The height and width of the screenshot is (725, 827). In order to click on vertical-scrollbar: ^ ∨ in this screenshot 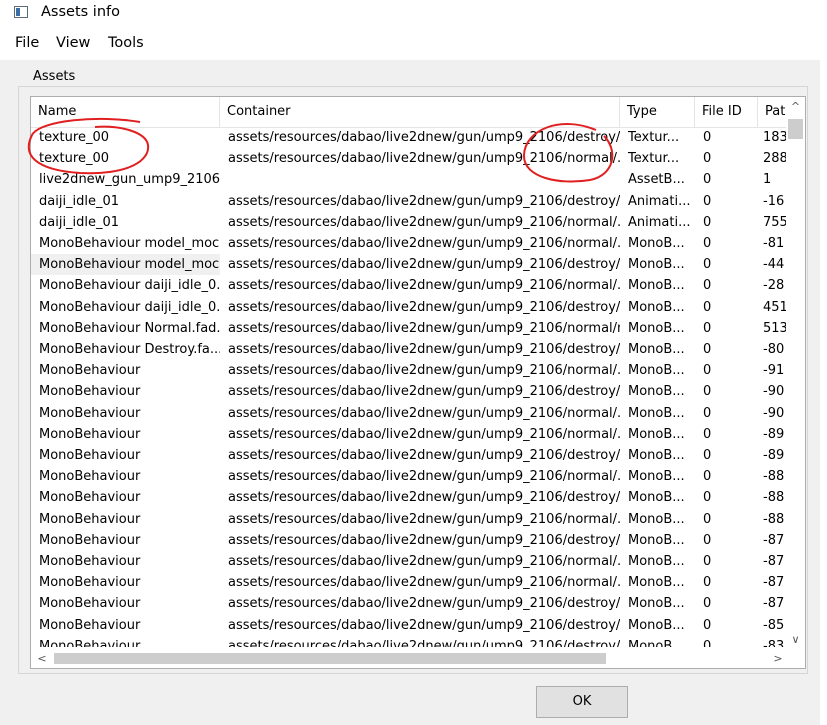, I will do `click(795, 373)`.